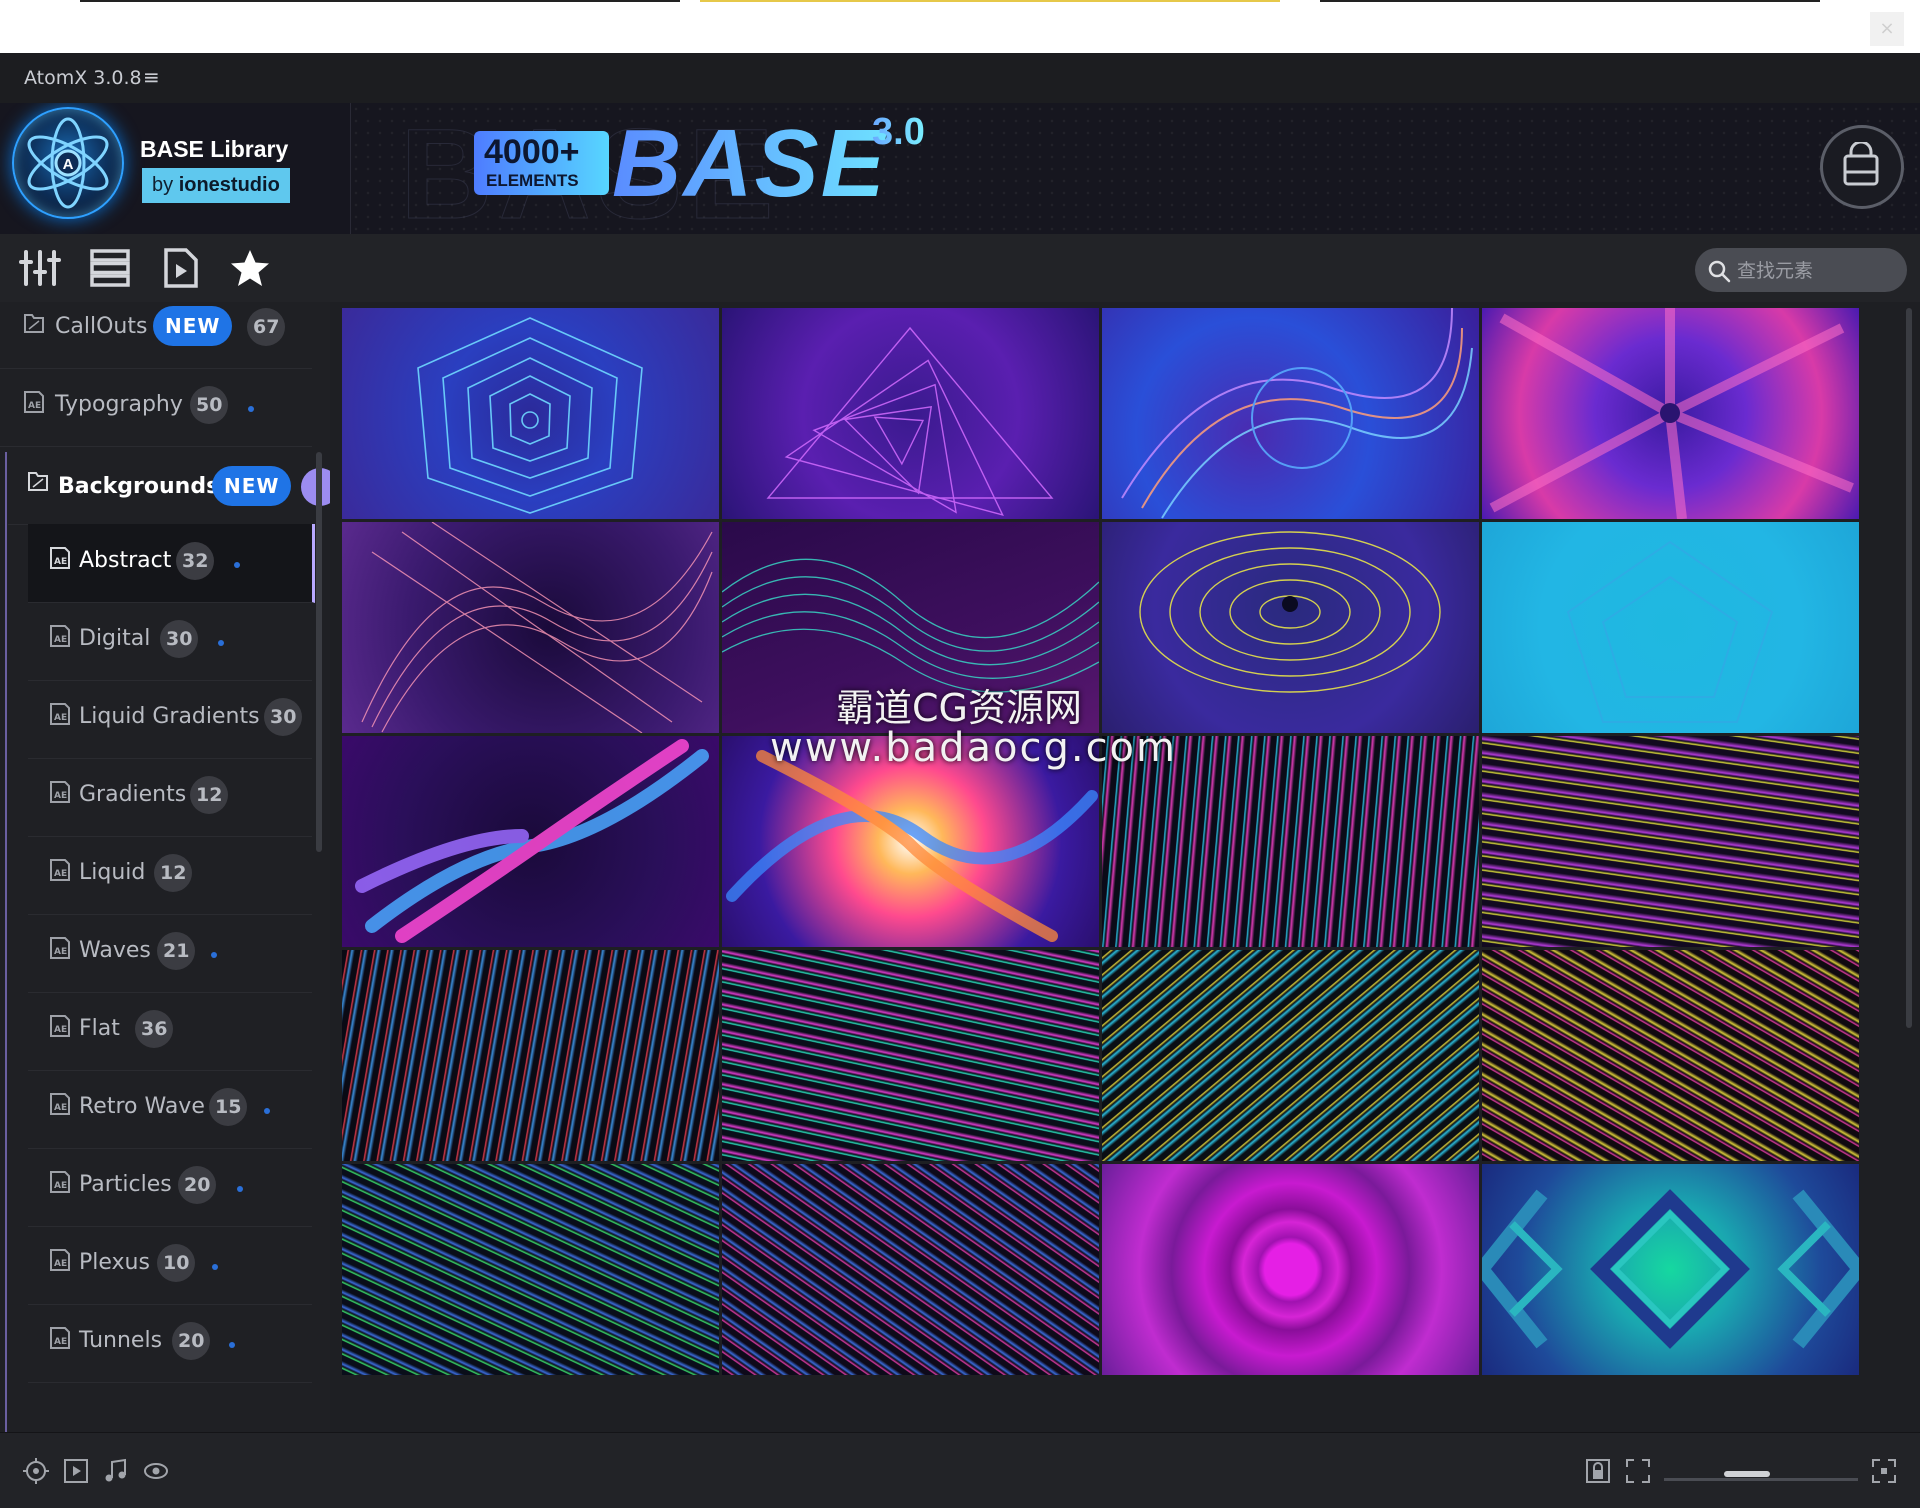 The width and height of the screenshot is (1920, 1508). What do you see at coordinates (1747, 1474) in the screenshot?
I see `zoom-slider-thumb` at bounding box center [1747, 1474].